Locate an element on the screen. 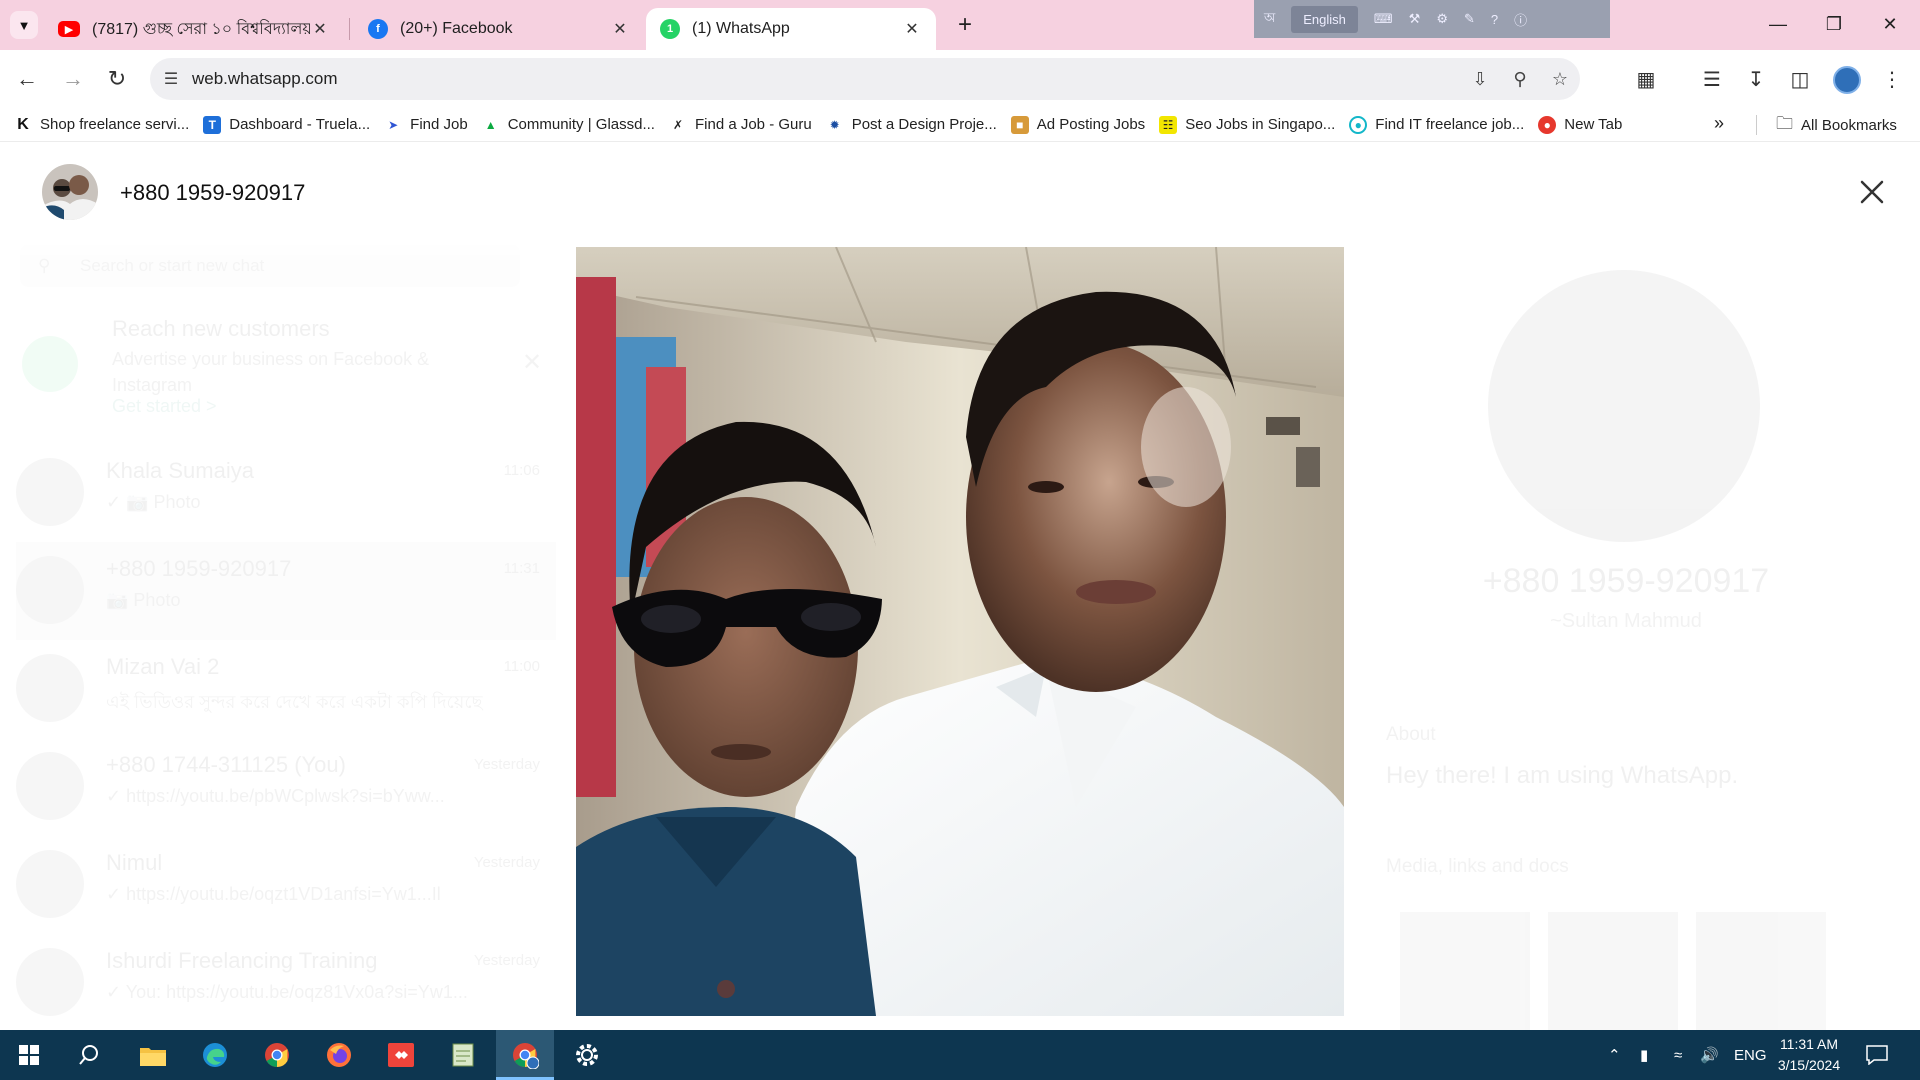  contact-avatar is located at coordinates (70, 192).